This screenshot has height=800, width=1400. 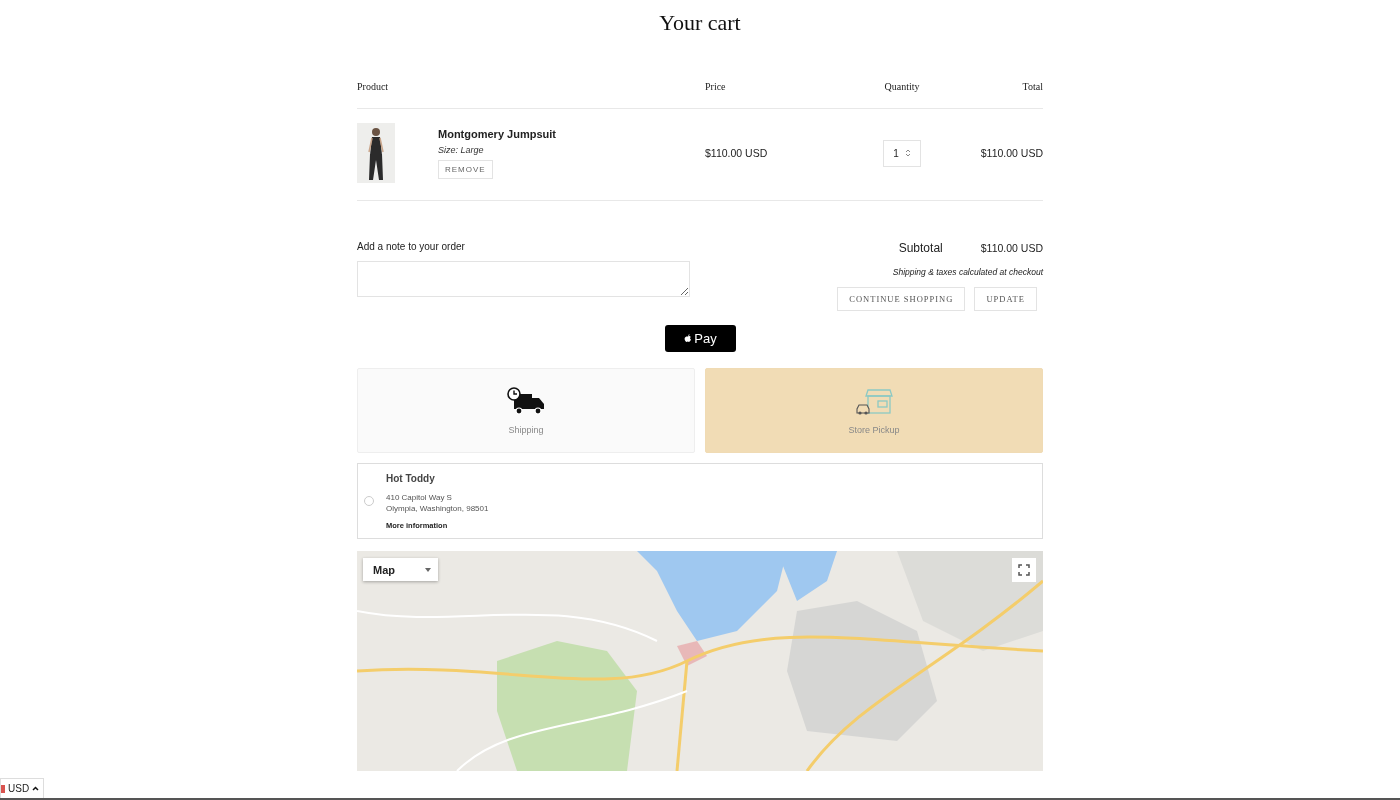 I want to click on product-name: Montgomery Jumpsuit, so click(x=497, y=133).